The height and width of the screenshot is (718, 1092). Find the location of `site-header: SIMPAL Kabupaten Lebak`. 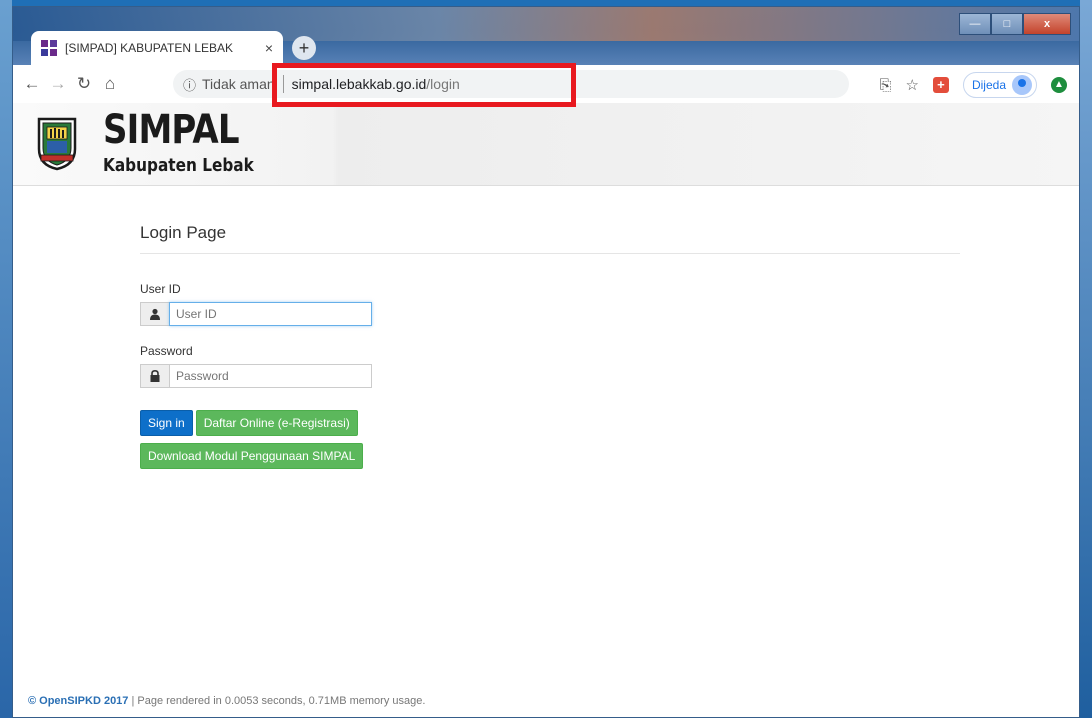

site-header: SIMPAL Kabupaten Lebak is located at coordinates (546, 144).